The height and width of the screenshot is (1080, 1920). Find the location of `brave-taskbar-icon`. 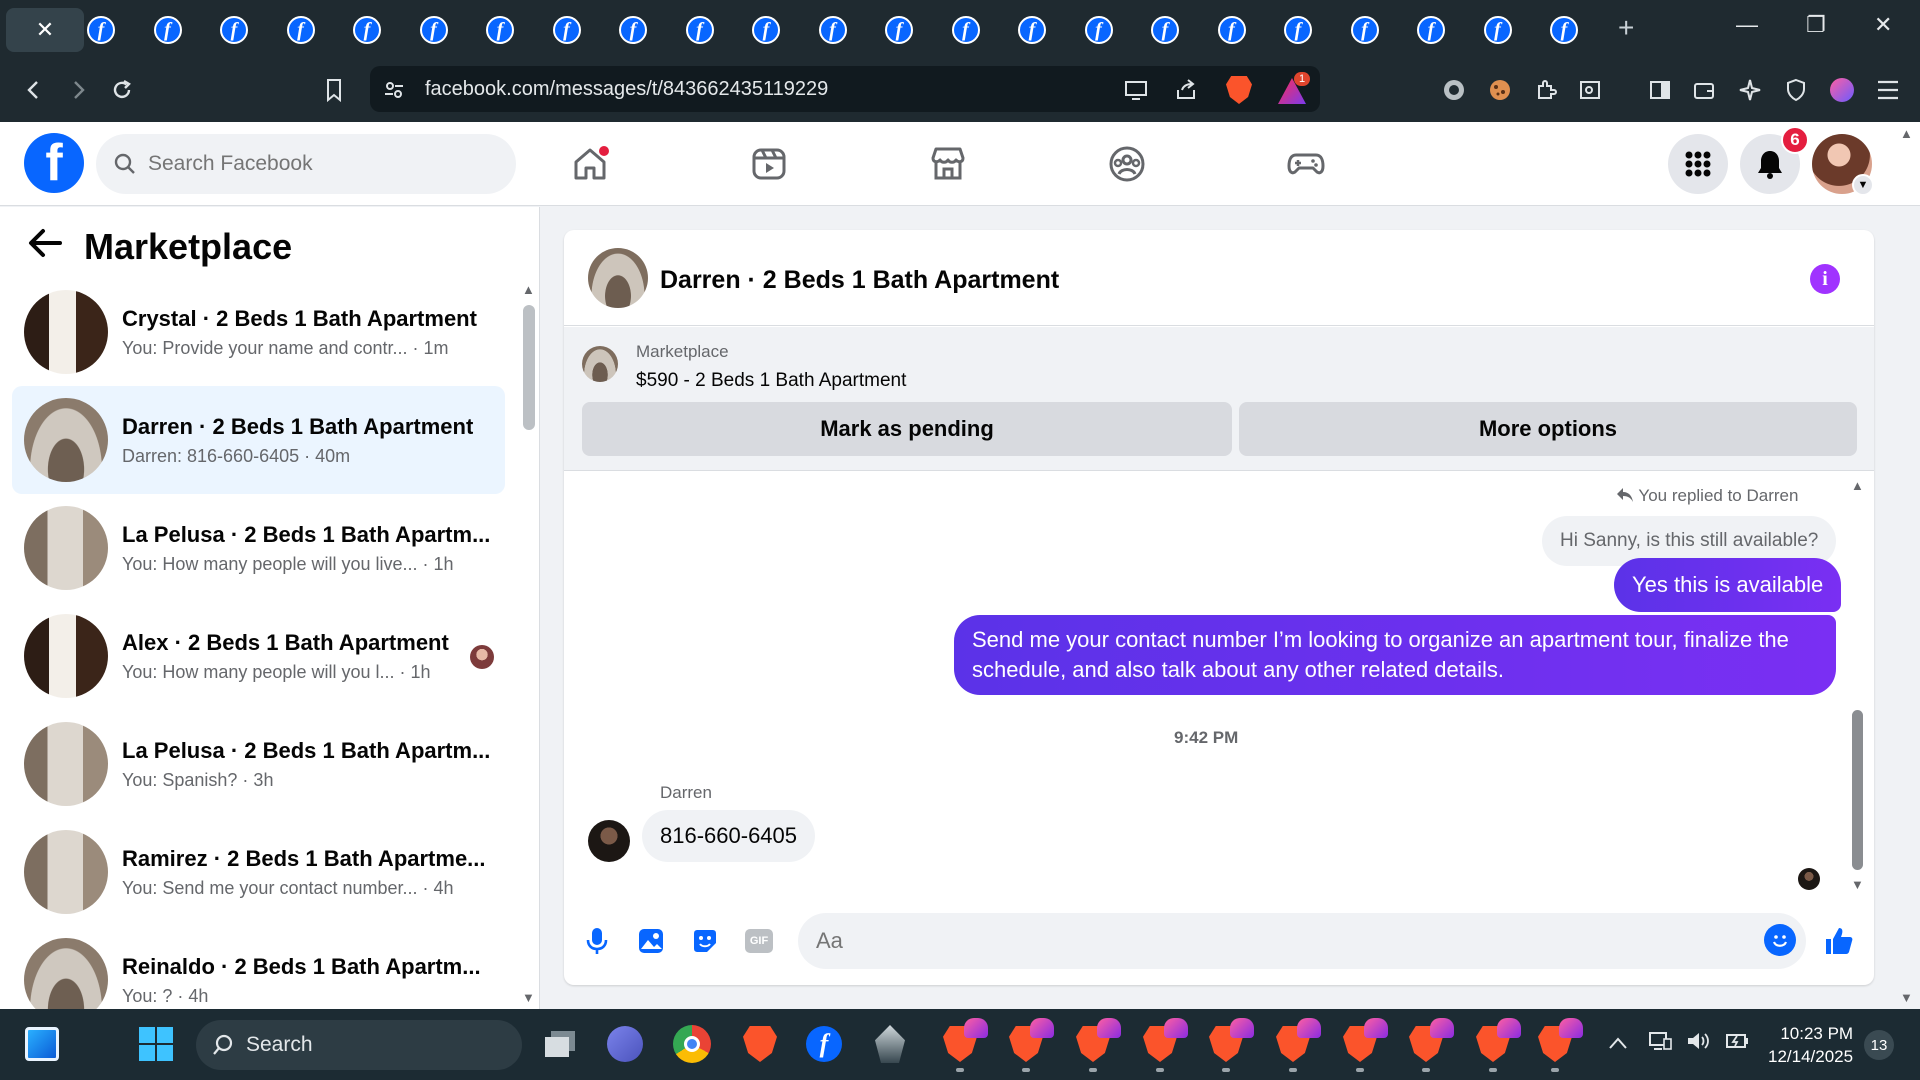

brave-taskbar-icon is located at coordinates (760, 1044).